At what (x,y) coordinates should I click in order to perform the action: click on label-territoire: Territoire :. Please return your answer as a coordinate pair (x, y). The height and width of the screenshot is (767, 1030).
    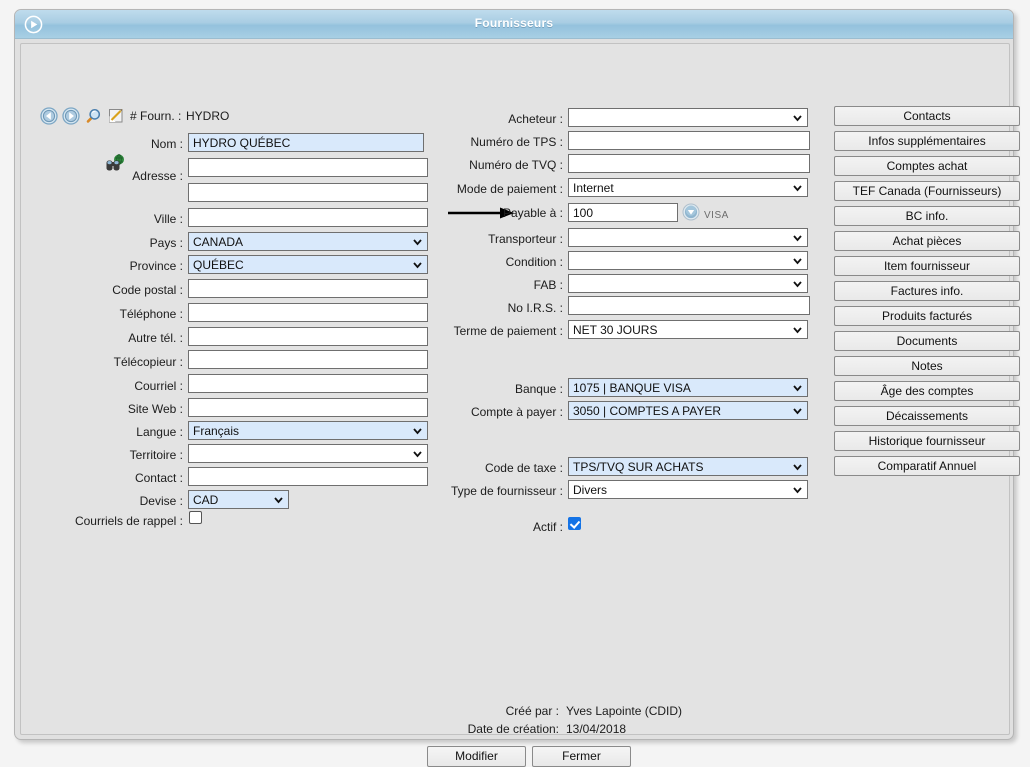
    Looking at the image, I should click on (156, 455).